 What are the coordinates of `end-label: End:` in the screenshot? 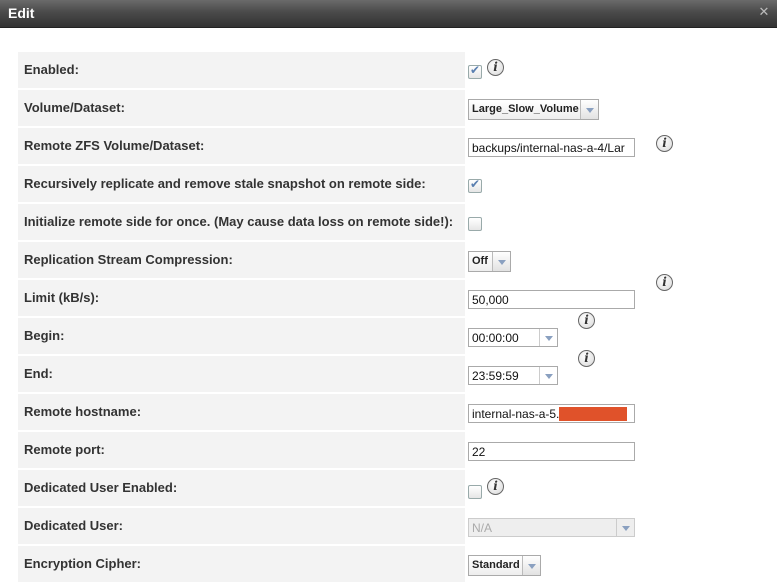 It's located at (241, 374).